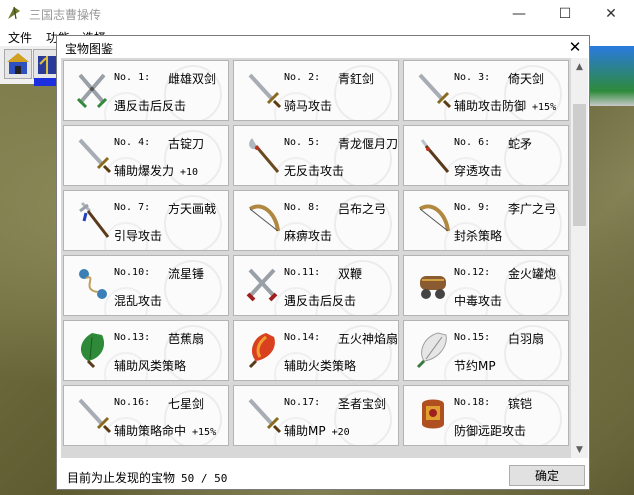 The height and width of the screenshot is (495, 634). What do you see at coordinates (20, 37) in the screenshot?
I see `menu-file: 文件` at bounding box center [20, 37].